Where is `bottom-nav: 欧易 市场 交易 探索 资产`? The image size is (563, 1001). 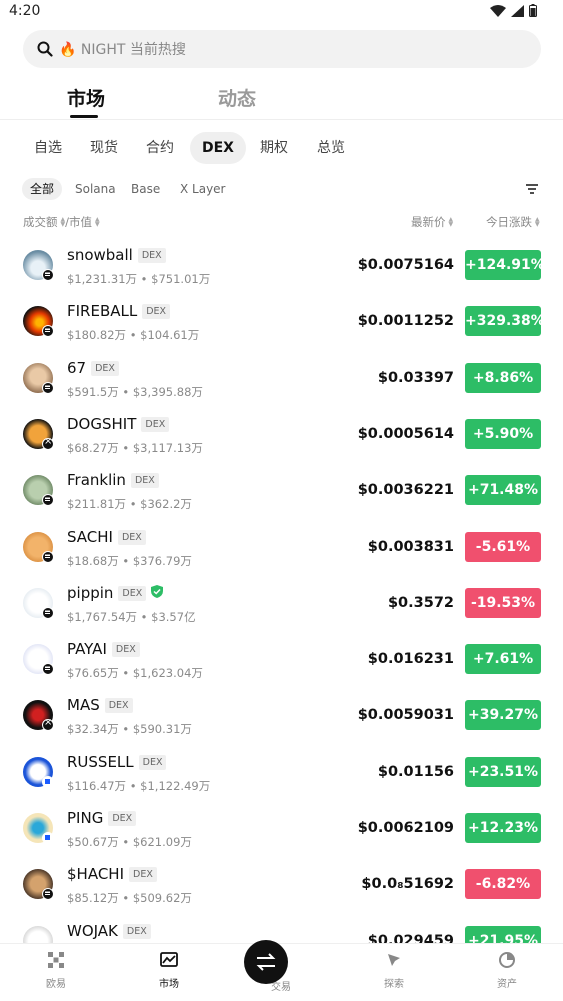 bottom-nav: 欧易 市场 交易 探索 资产 is located at coordinates (281, 970).